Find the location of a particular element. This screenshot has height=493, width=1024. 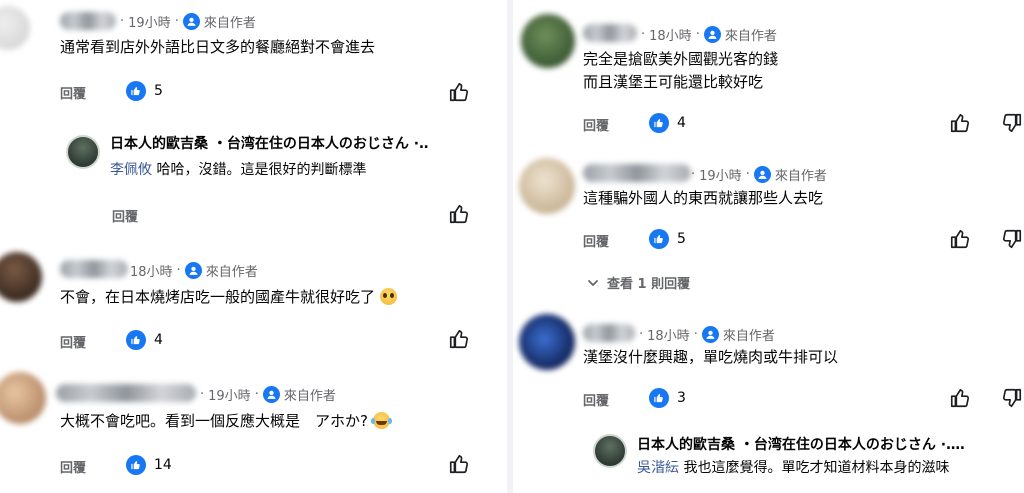

comment-text: 不會，在日本燒烤店吃一般的國產牛就很好吃了 is located at coordinates (228, 297).